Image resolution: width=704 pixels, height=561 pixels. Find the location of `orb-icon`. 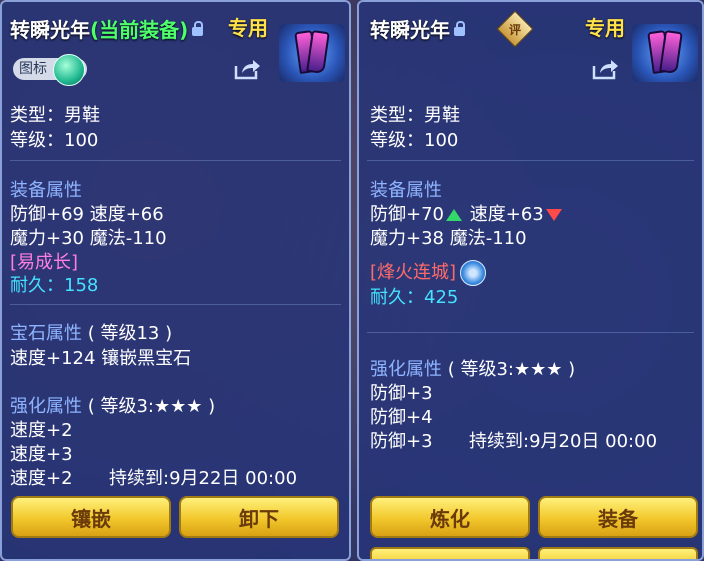

orb-icon is located at coordinates (69, 70).